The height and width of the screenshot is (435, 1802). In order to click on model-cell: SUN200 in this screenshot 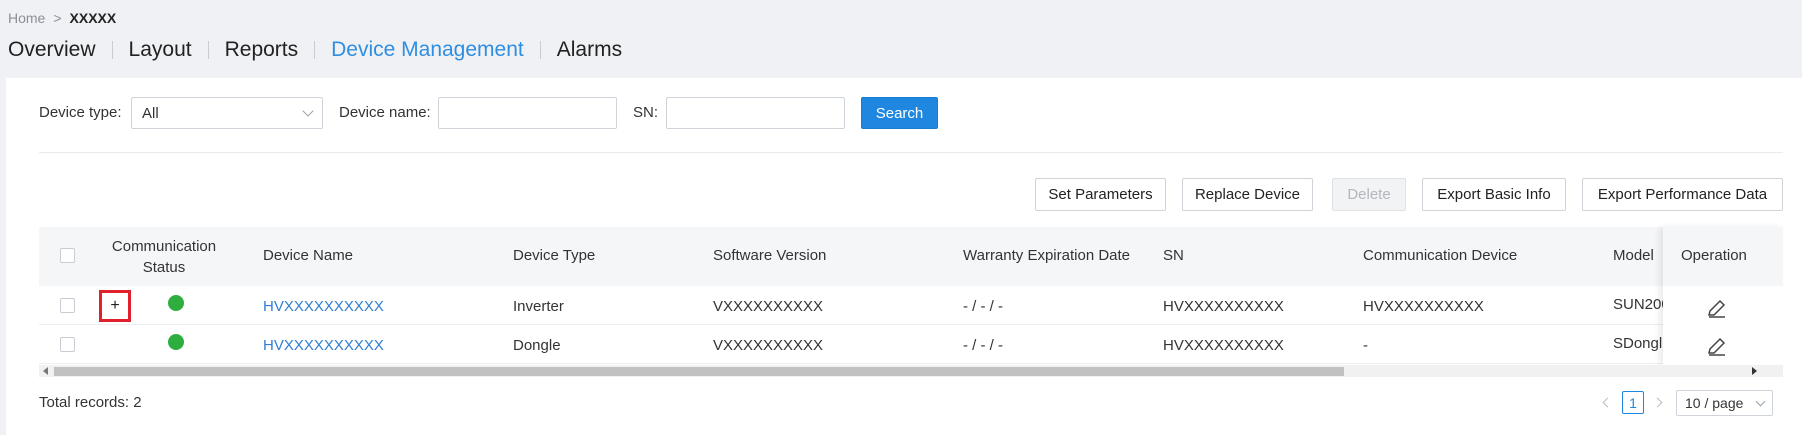, I will do `click(1638, 304)`.